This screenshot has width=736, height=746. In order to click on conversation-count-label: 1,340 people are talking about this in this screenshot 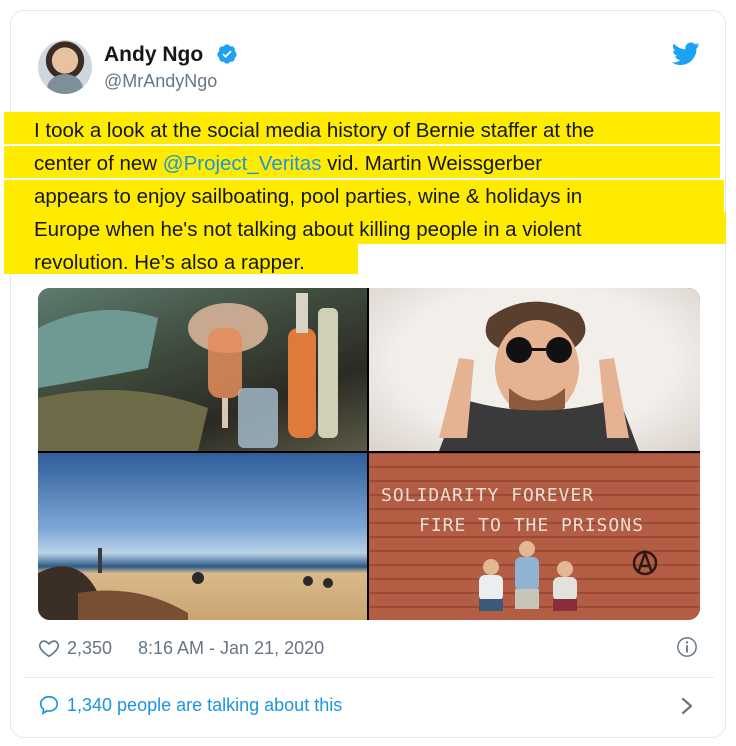, I will do `click(204, 705)`.